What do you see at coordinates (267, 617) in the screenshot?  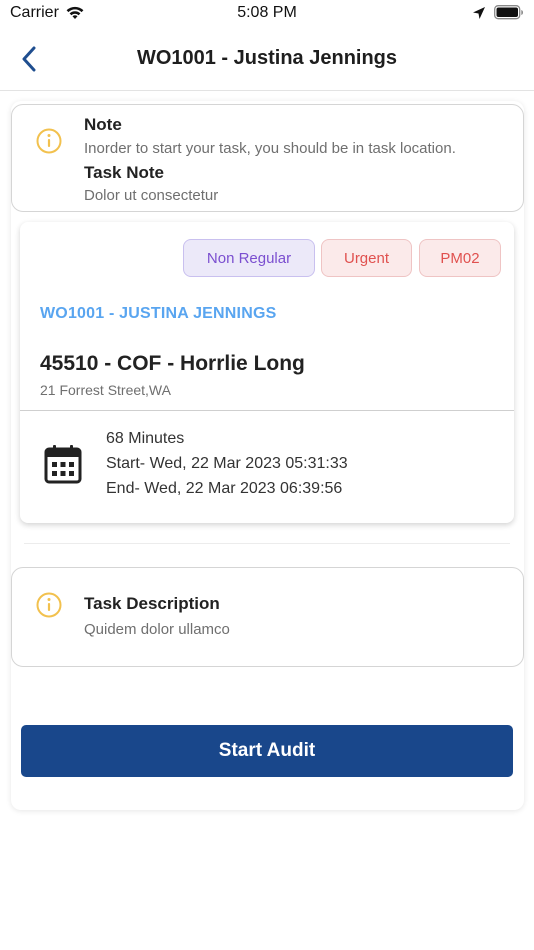 I see `task-description-card: Task Description Quidem dolor ullamco` at bounding box center [267, 617].